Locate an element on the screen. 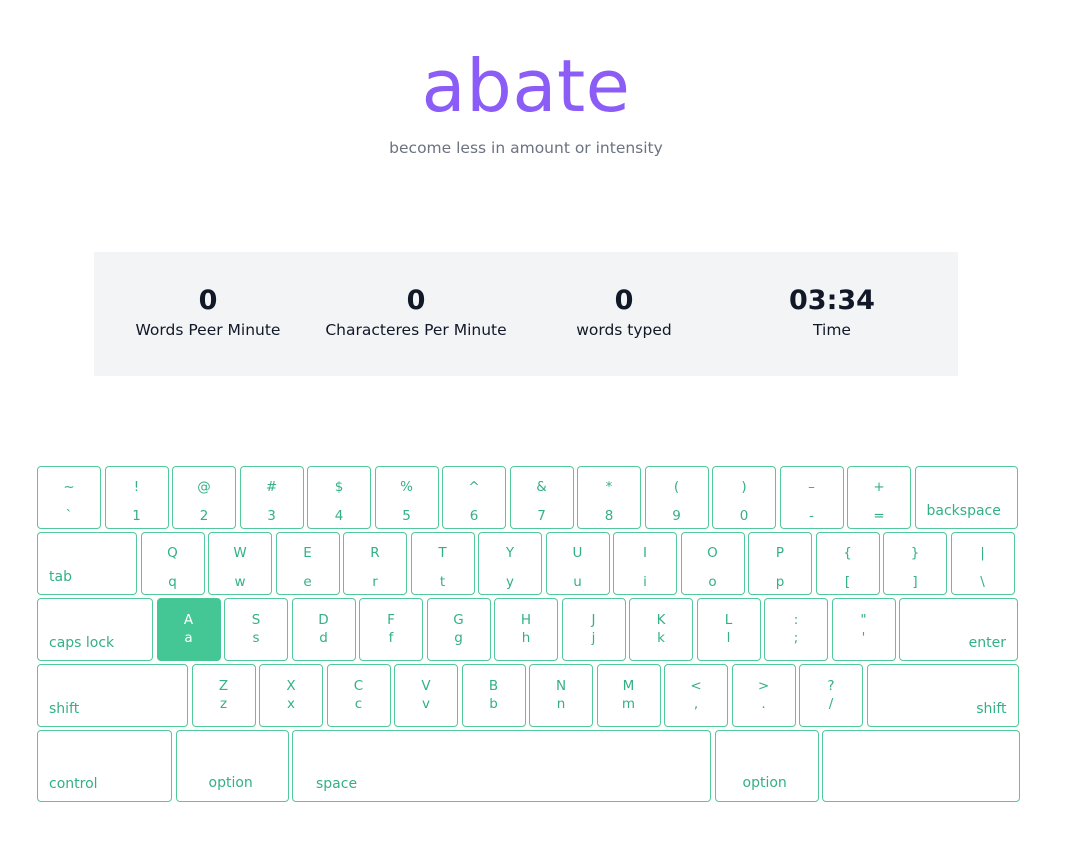  key-g: Gg is located at coordinates (458, 629).